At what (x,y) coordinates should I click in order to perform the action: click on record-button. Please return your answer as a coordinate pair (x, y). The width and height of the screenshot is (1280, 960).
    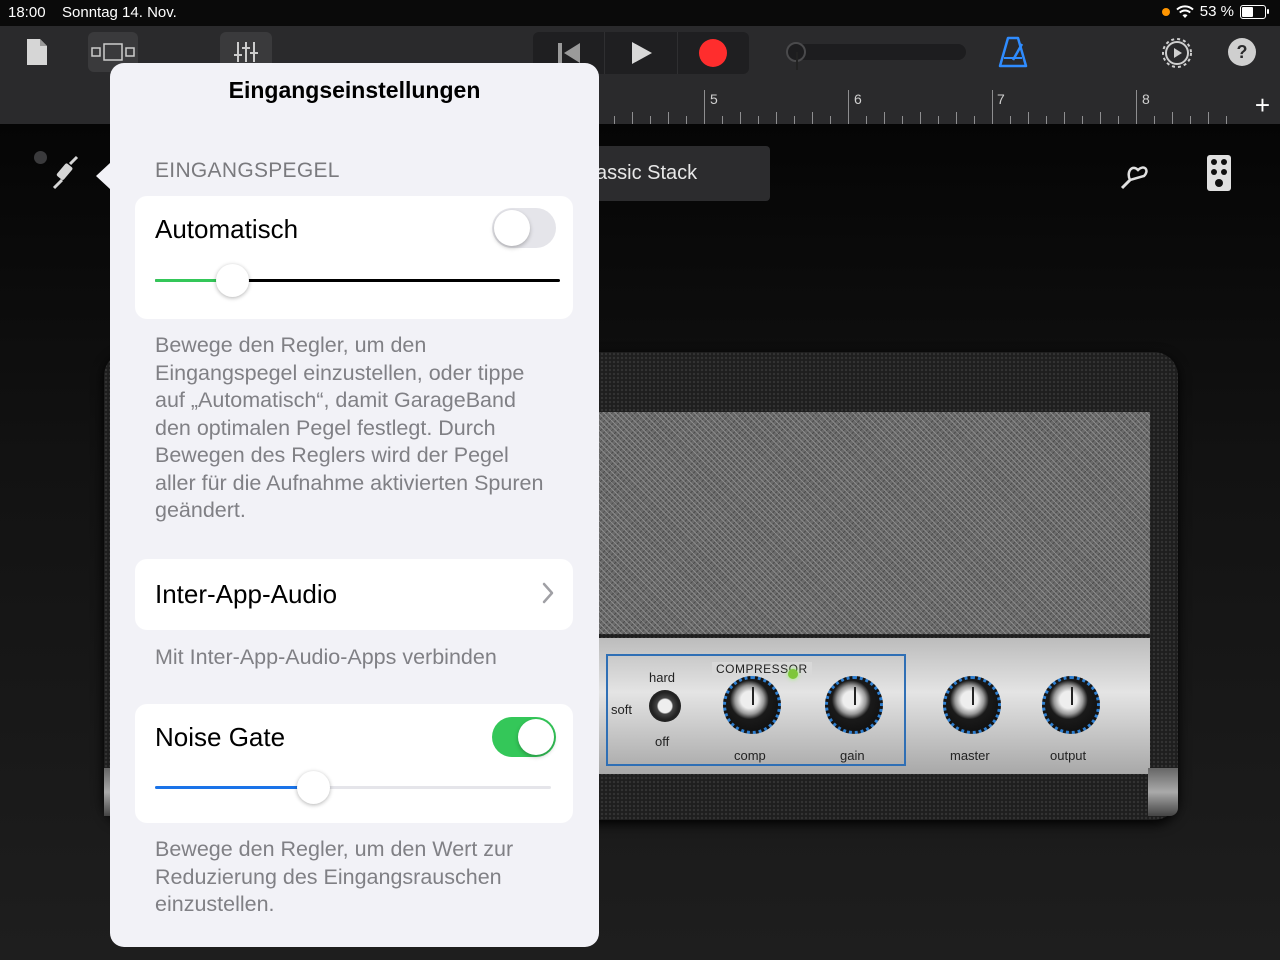
    Looking at the image, I should click on (713, 53).